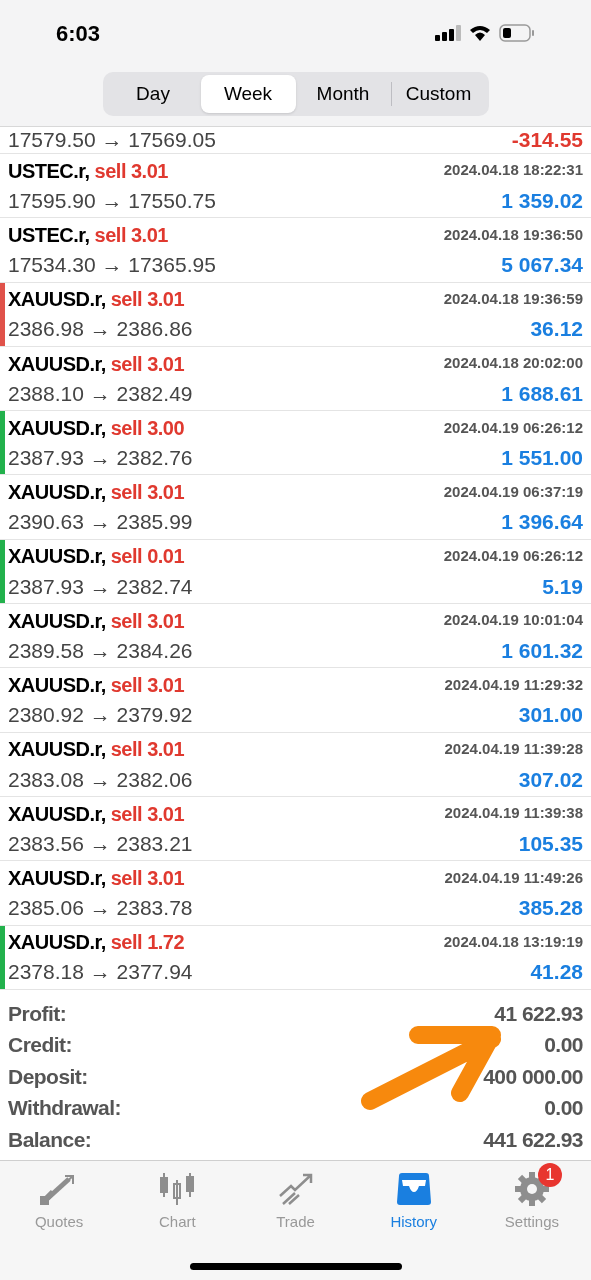 This screenshot has height=1280, width=591. Describe the element at coordinates (343, 94) in the screenshot. I see `period-tab: Month` at that location.